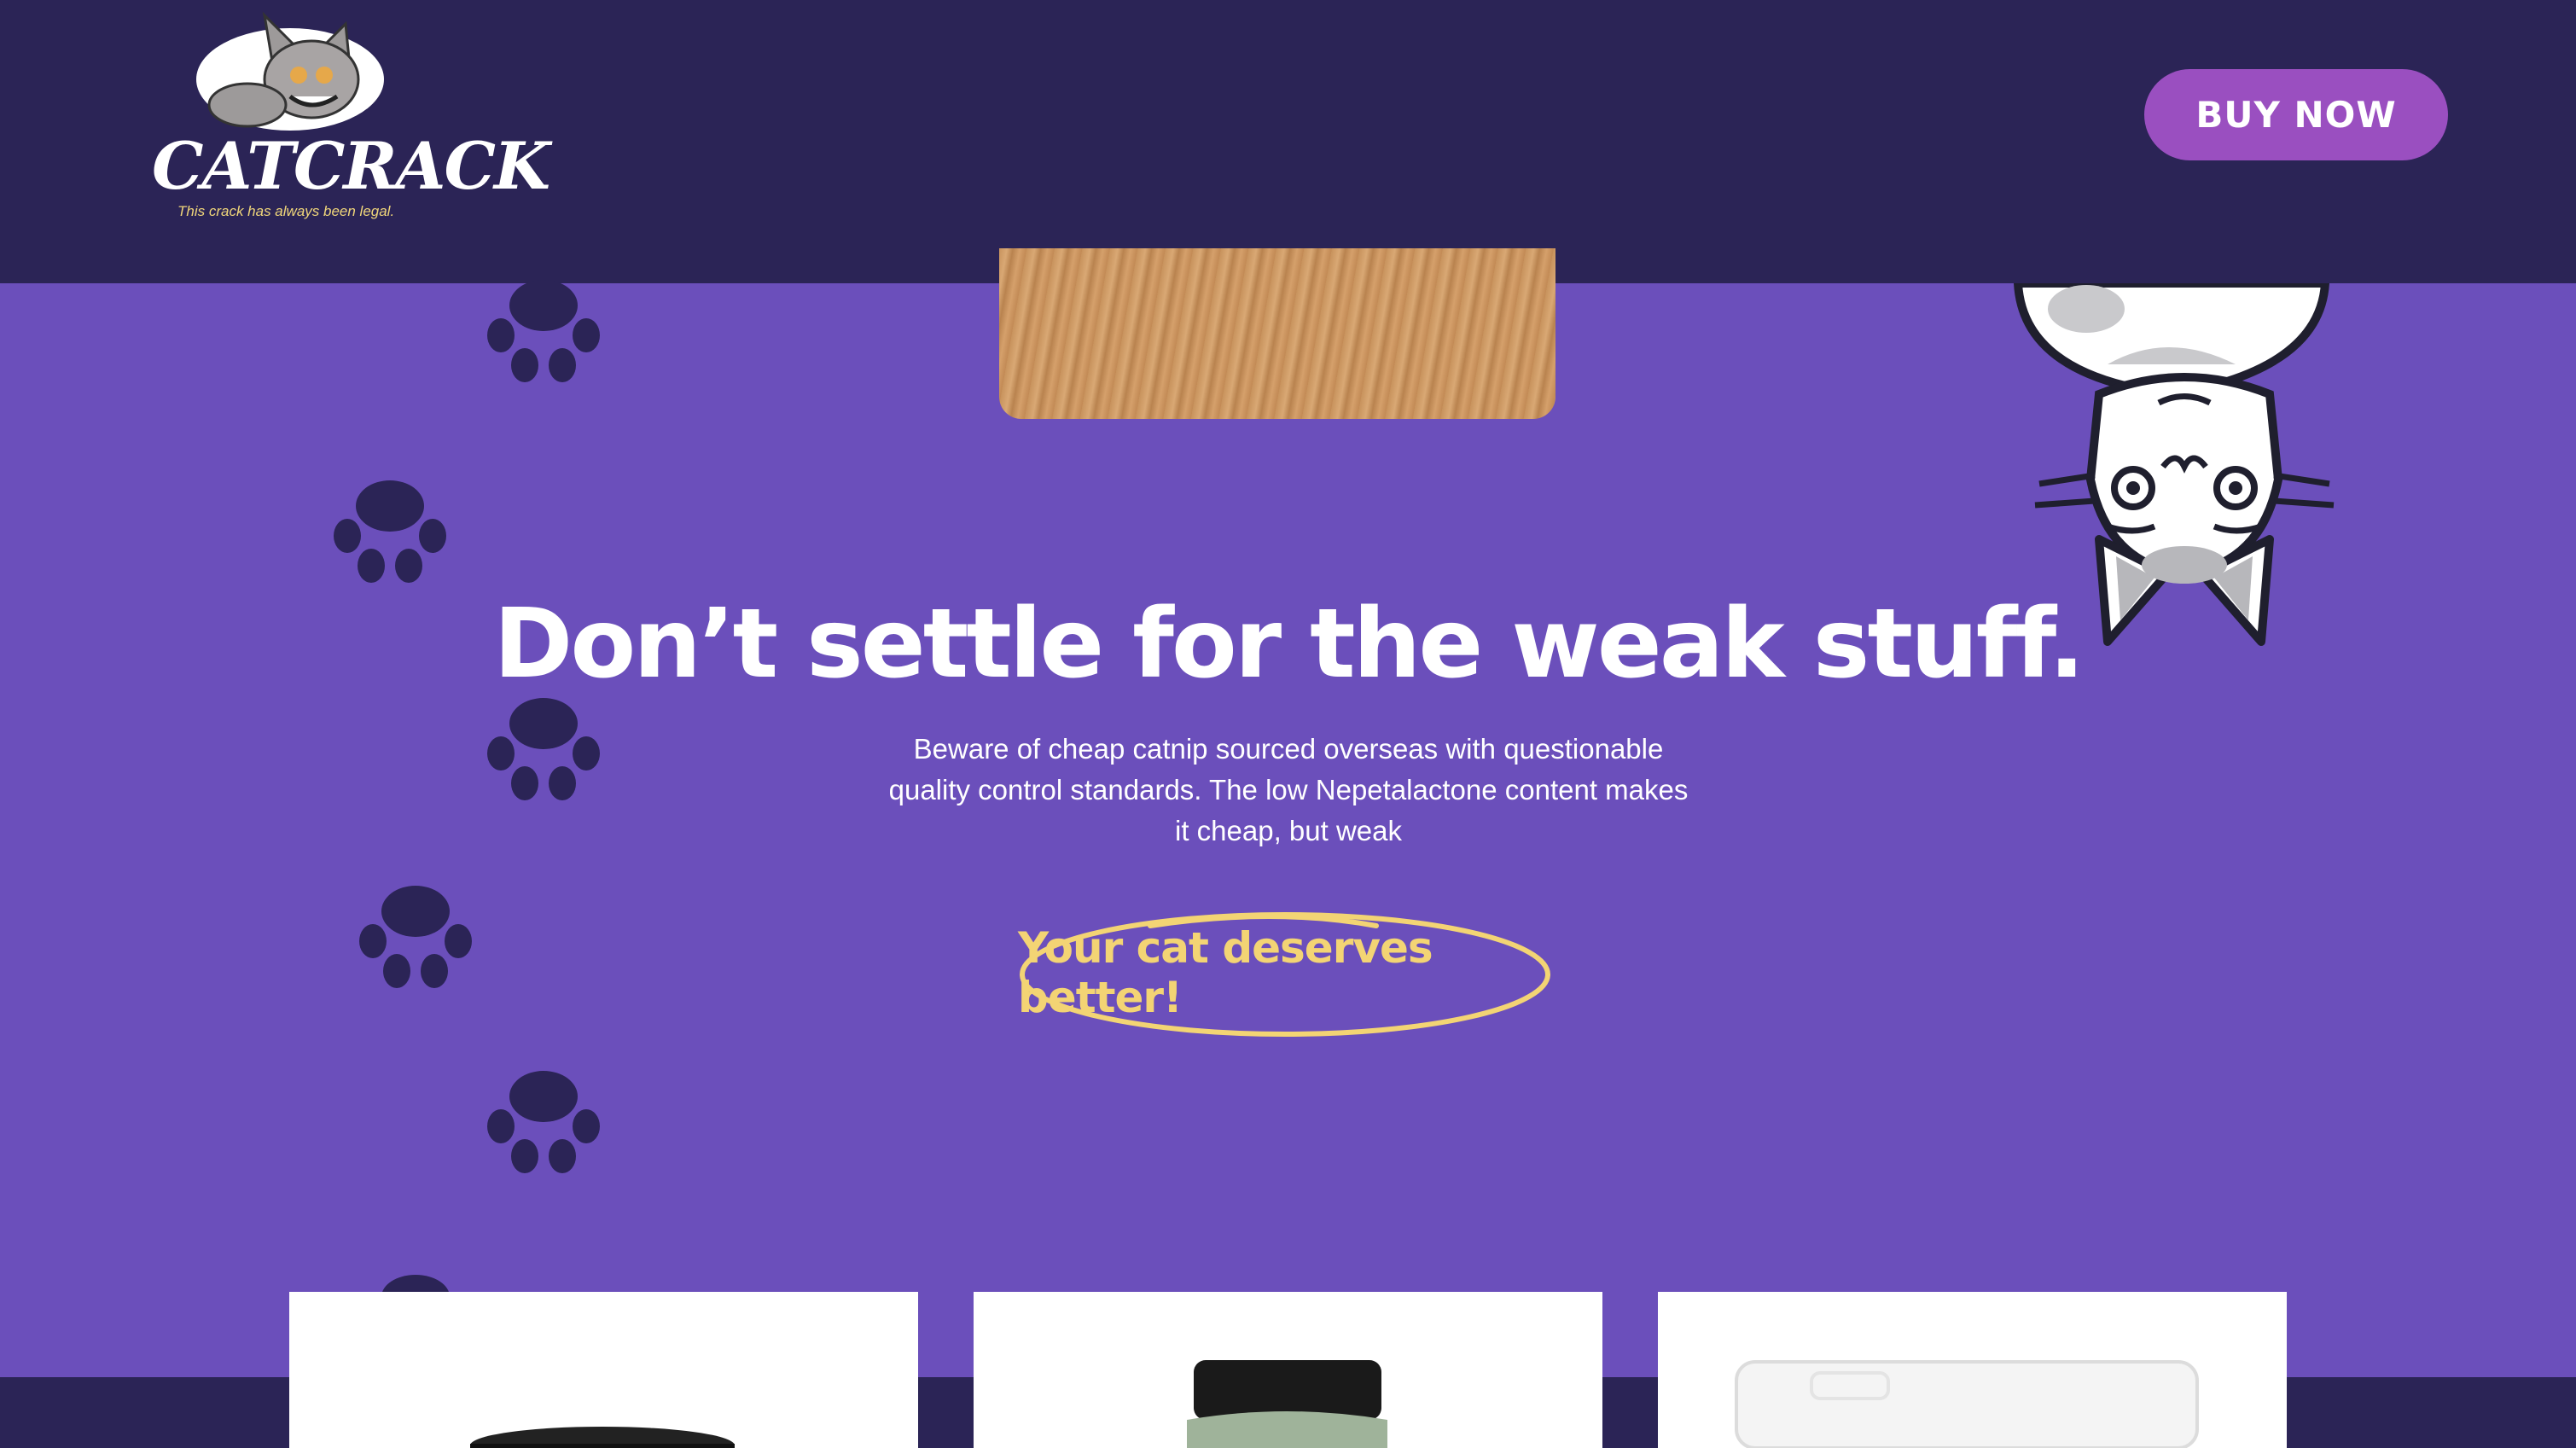  I want to click on product-tub-icon, so click(1967, 1404).